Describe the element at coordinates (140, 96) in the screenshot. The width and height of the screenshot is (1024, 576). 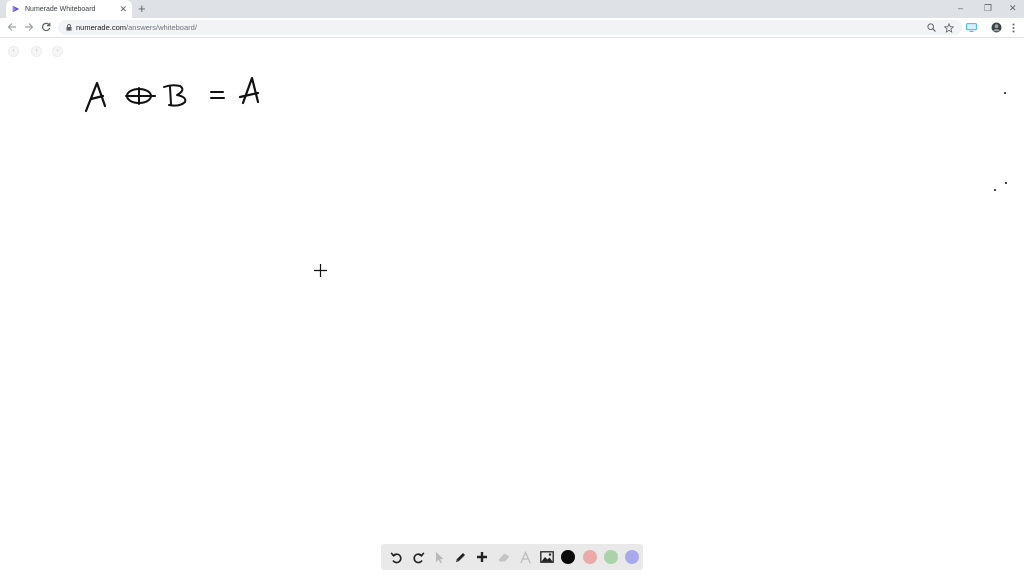
I see `ink-xor-symbol` at that location.